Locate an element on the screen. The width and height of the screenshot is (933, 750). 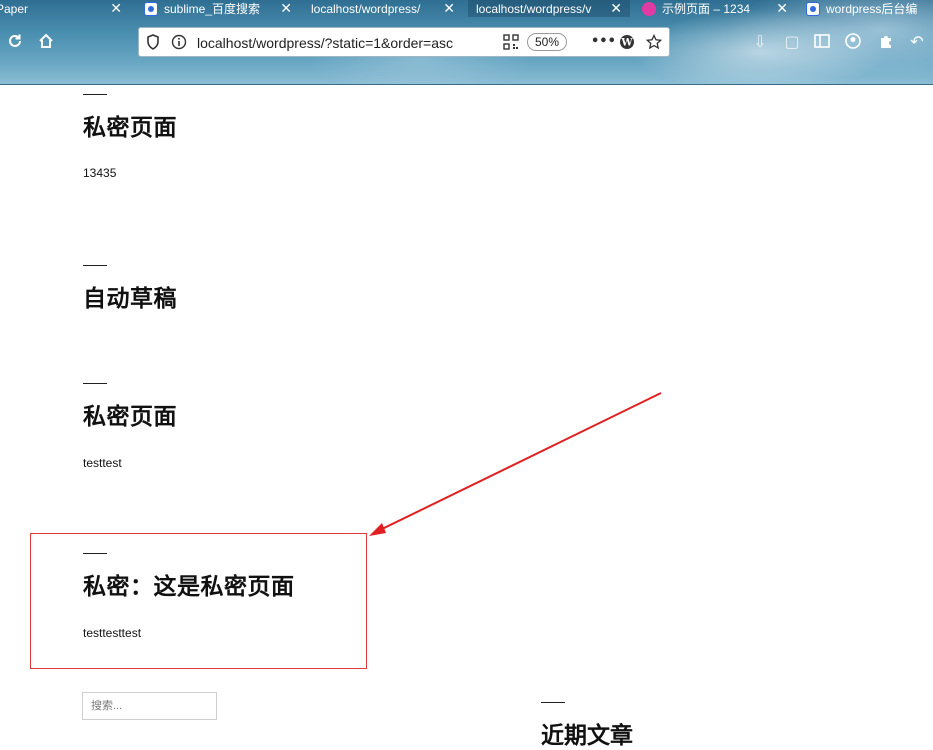
tab-localhost-2: localhost/wordpress/v ✕ is located at coordinates (549, 8).